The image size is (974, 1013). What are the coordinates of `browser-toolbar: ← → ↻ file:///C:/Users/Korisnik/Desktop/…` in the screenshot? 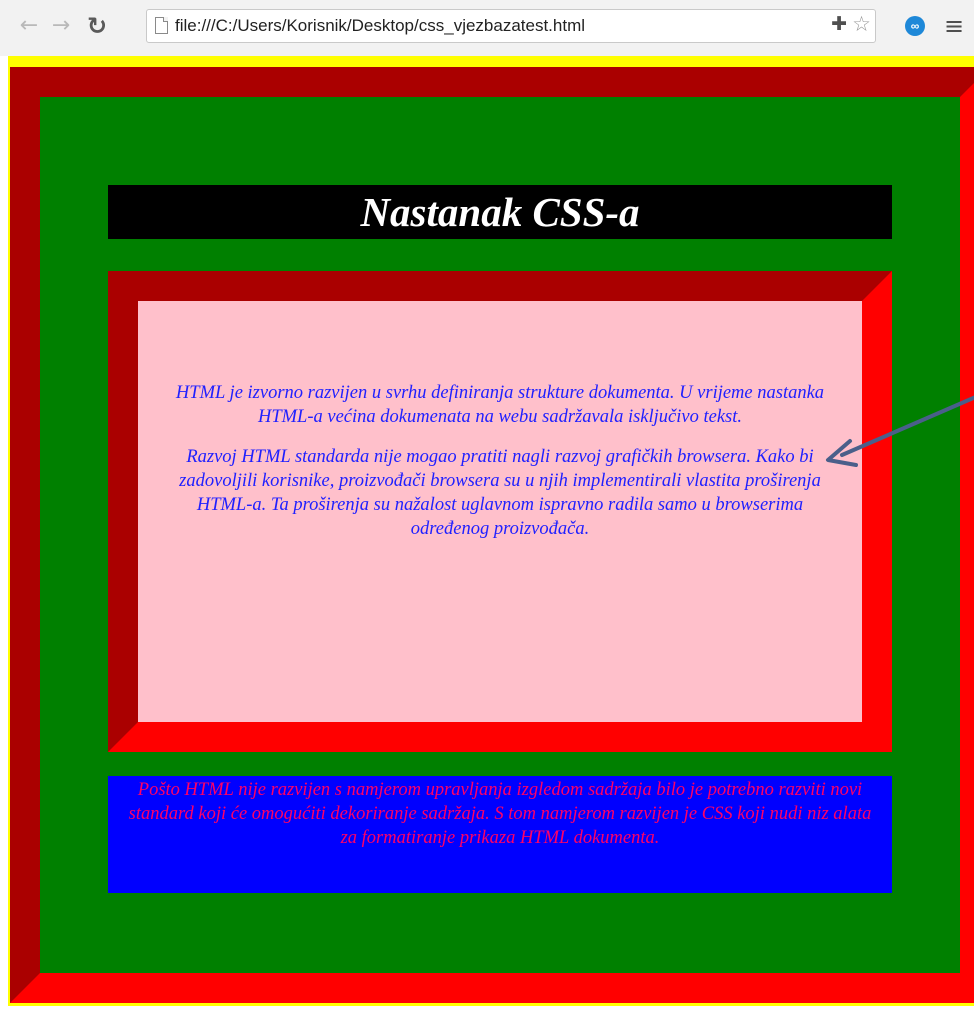 It's located at (487, 28).